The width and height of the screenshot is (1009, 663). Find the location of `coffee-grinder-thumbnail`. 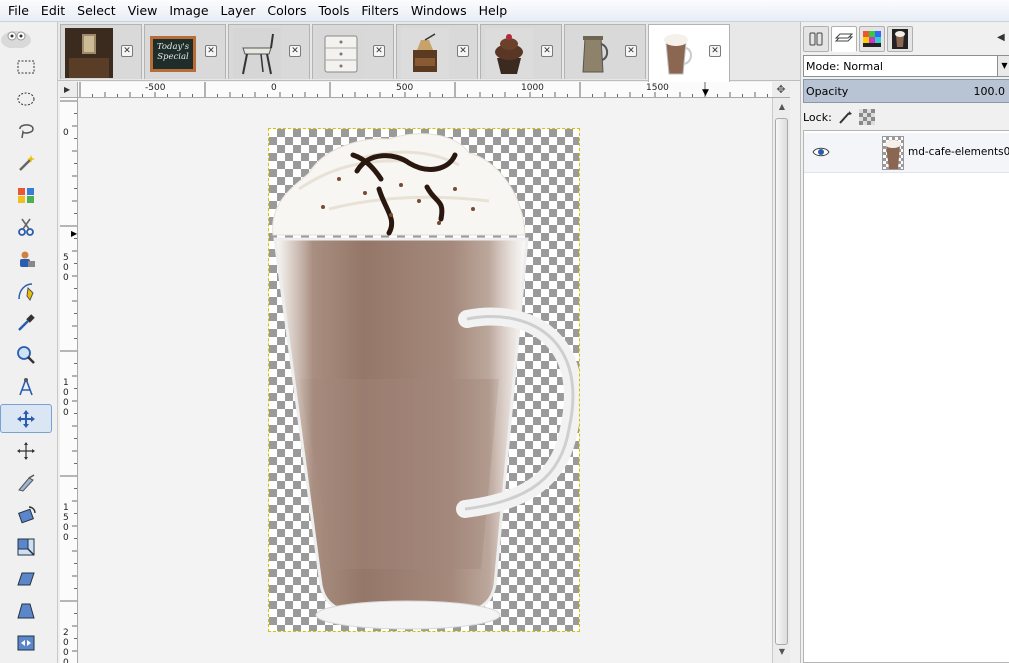

coffee-grinder-thumbnail is located at coordinates (425, 53).